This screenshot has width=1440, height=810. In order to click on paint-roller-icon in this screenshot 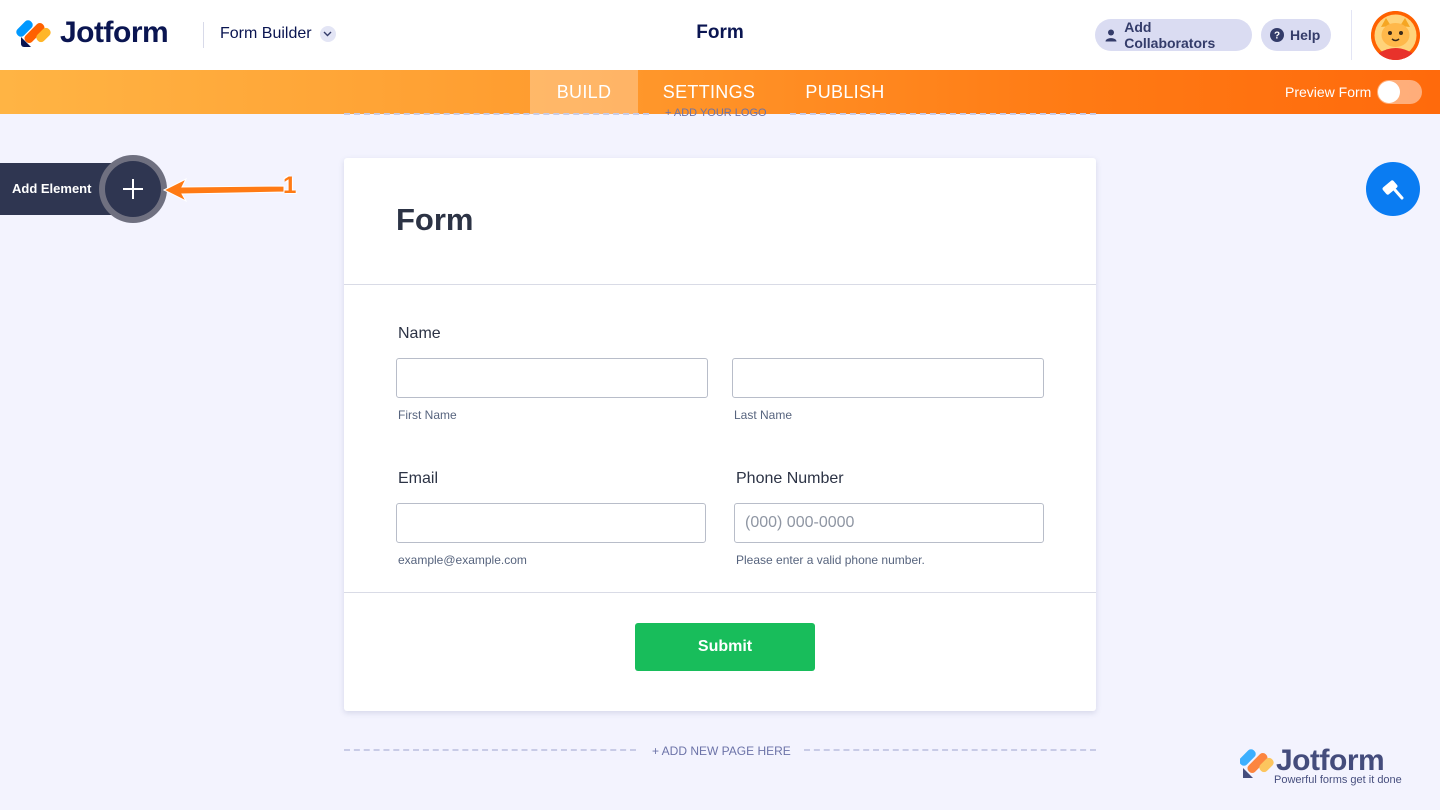, I will do `click(1393, 190)`.